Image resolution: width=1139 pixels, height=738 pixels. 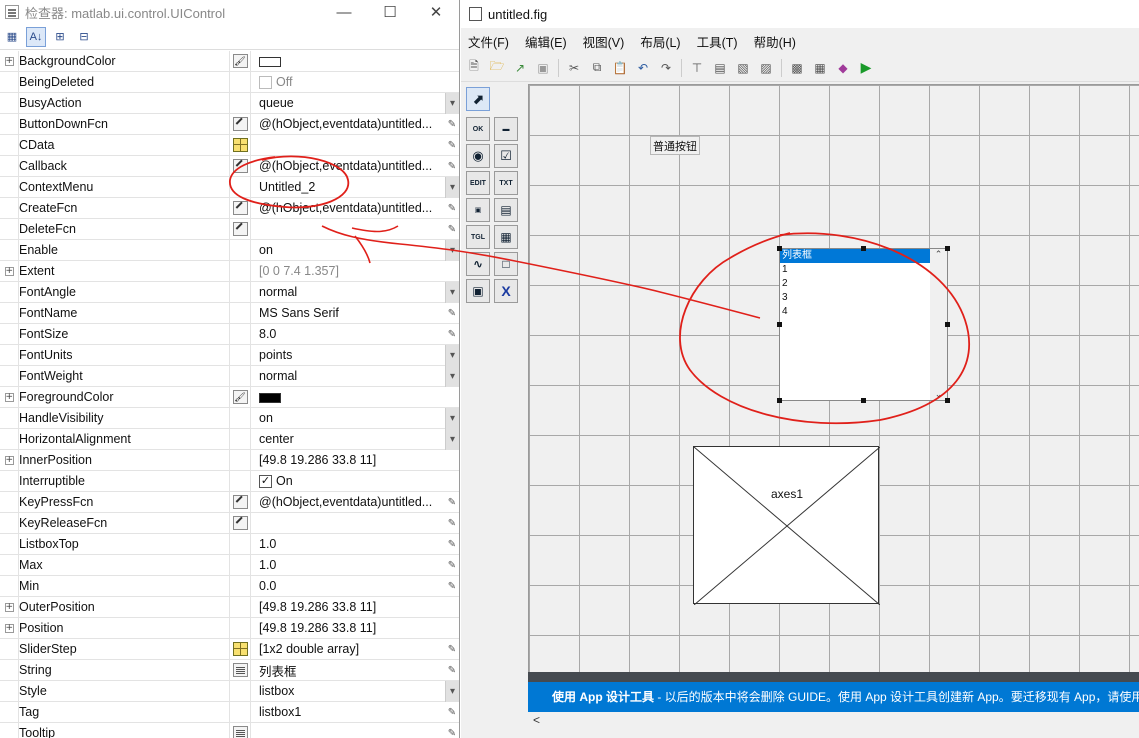 What do you see at coordinates (697, 68) in the screenshot?
I see `align-objects-icon: ⊤` at bounding box center [697, 68].